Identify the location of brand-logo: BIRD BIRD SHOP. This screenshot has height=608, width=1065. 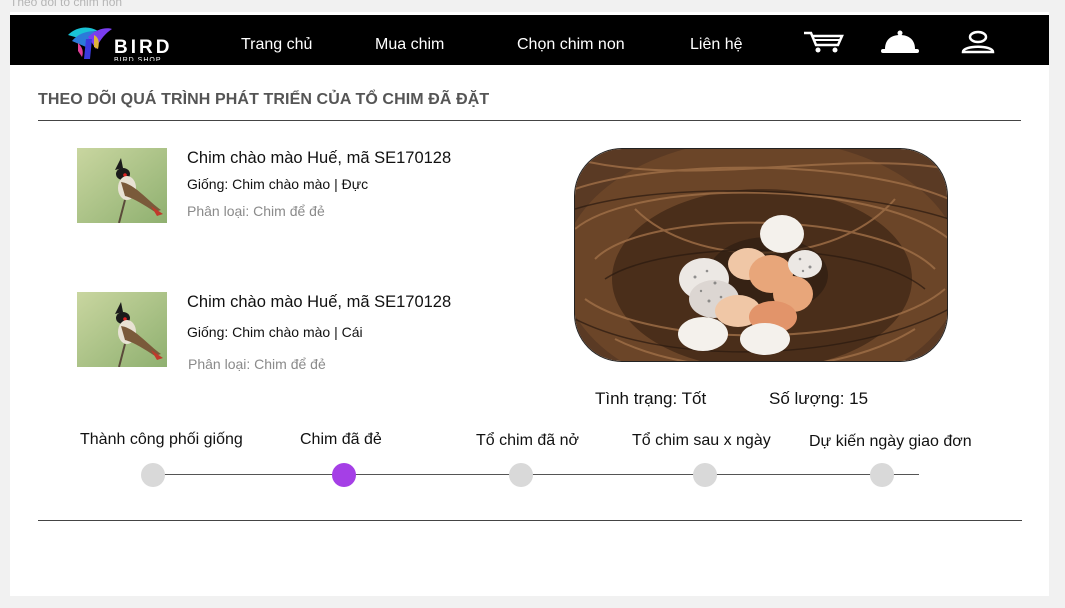
(131, 43).